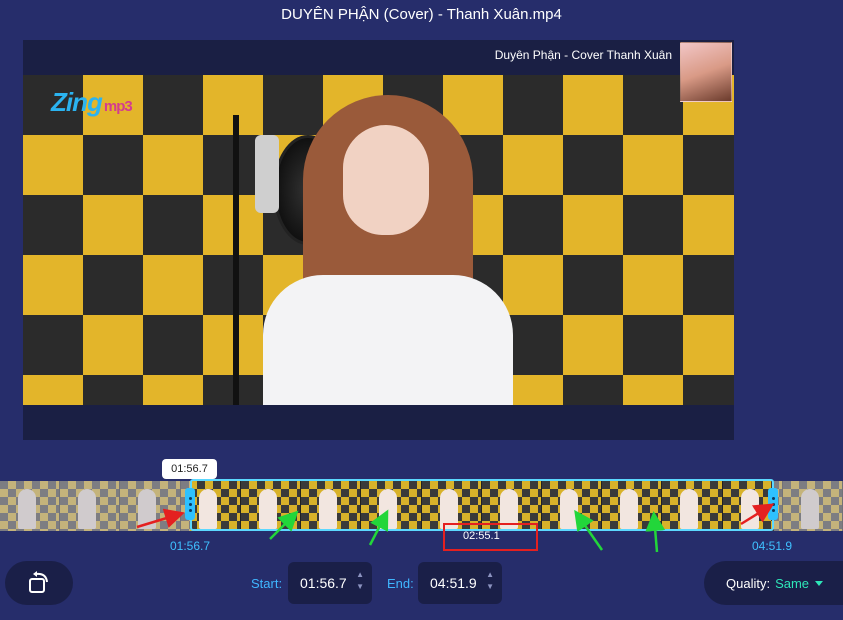  I want to click on excluded-region-left, so click(95, 506).